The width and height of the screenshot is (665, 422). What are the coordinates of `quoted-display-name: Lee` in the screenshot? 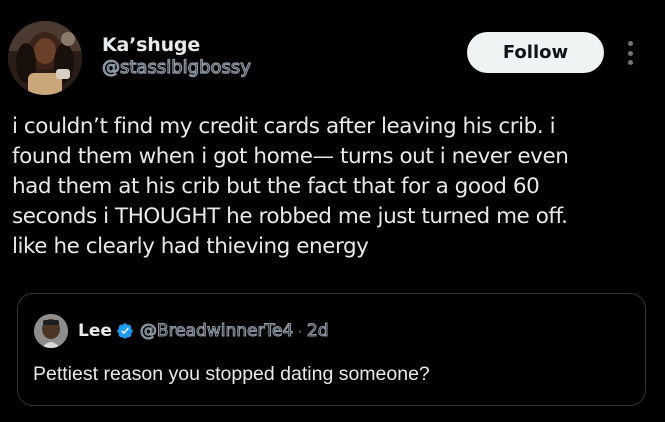 It's located at (95, 331).